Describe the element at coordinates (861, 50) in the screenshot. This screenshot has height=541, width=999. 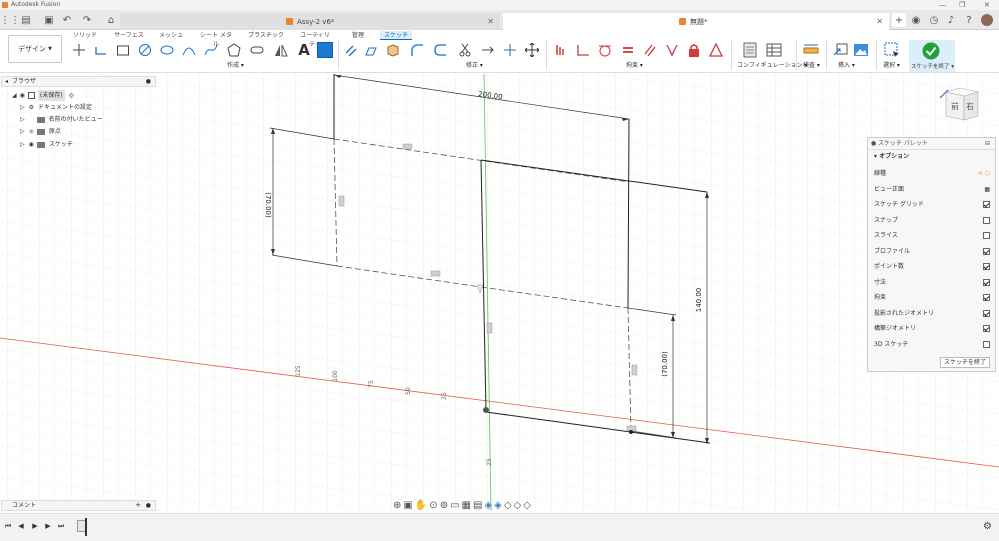
I see `insert-image-icon` at that location.